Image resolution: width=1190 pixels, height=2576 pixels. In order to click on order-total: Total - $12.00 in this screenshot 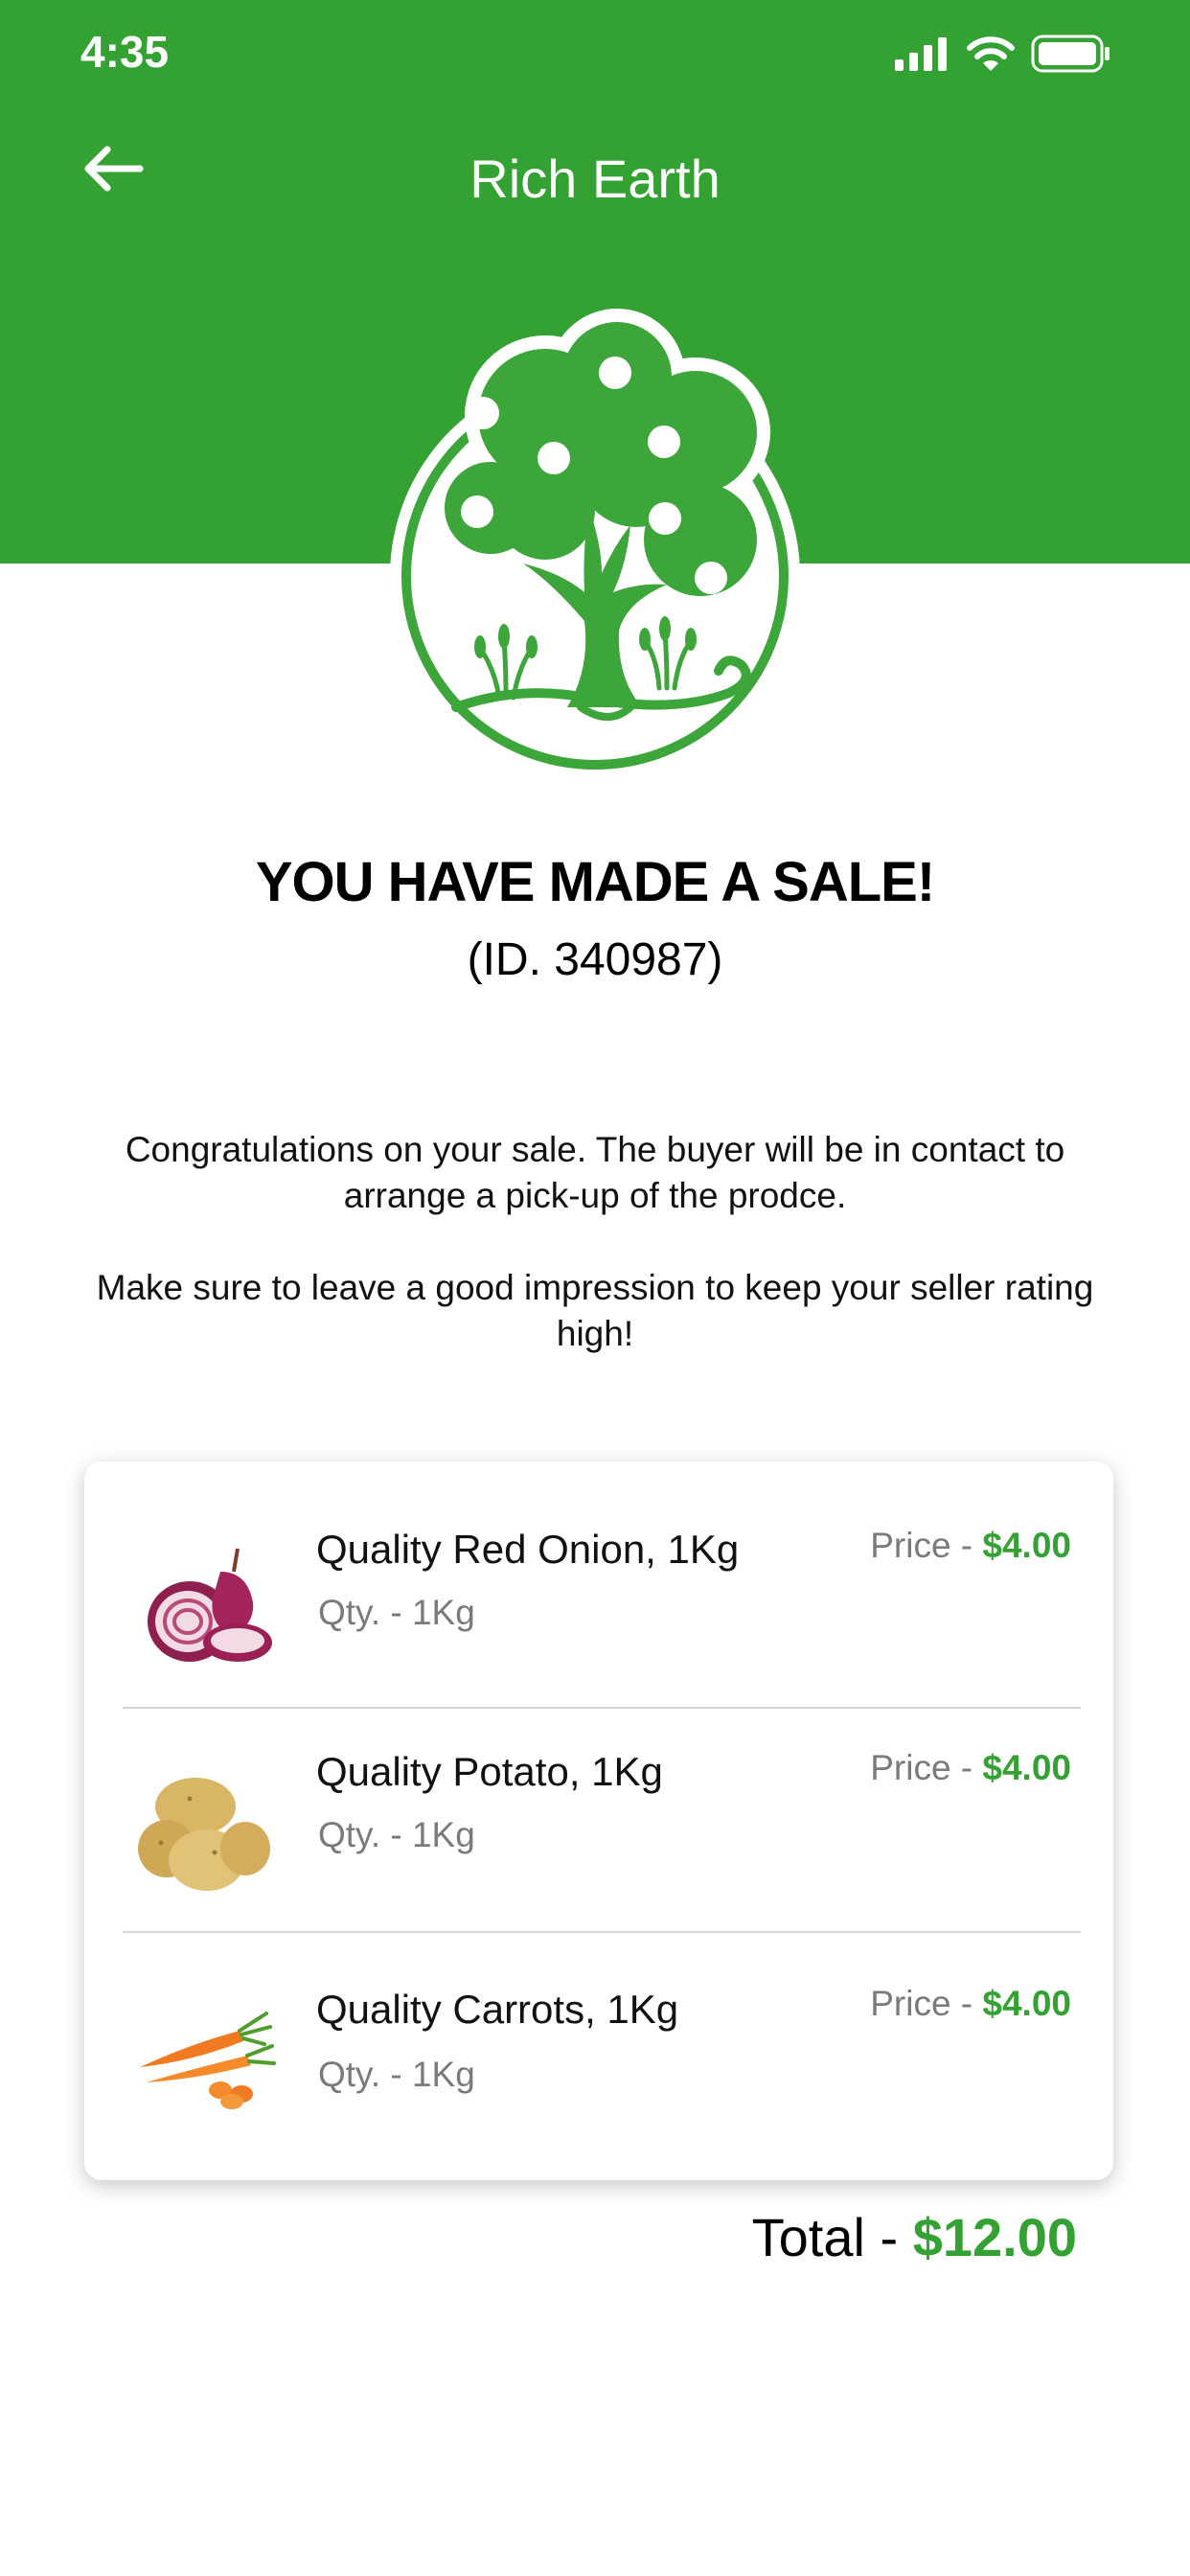, I will do `click(915, 2237)`.